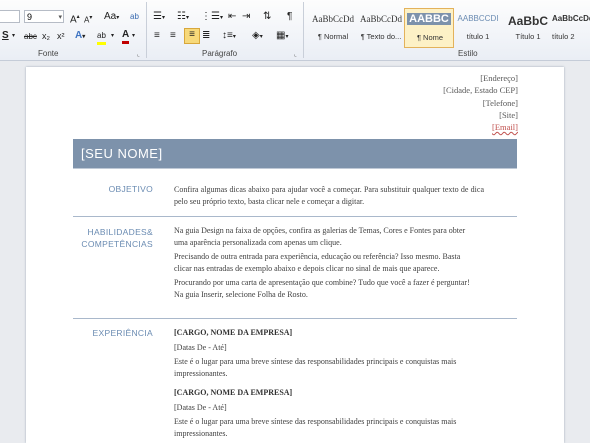  What do you see at coordinates (130, 189) in the screenshot?
I see `objective-label: OBJETIVO` at bounding box center [130, 189].